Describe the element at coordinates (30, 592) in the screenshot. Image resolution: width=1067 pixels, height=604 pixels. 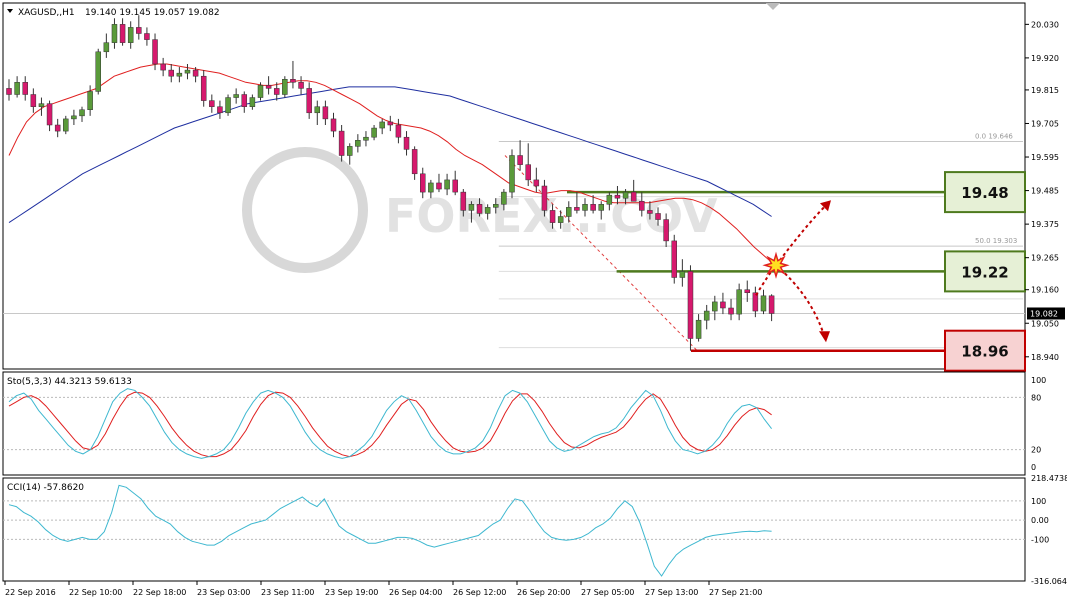
I see `time-tick-label: 22 Sep 2016` at that location.